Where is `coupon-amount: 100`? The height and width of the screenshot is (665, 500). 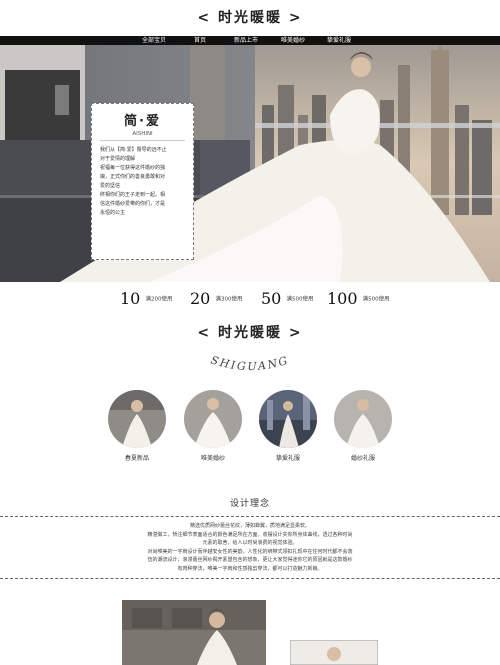
coupon-amount: 100 is located at coordinates (342, 298).